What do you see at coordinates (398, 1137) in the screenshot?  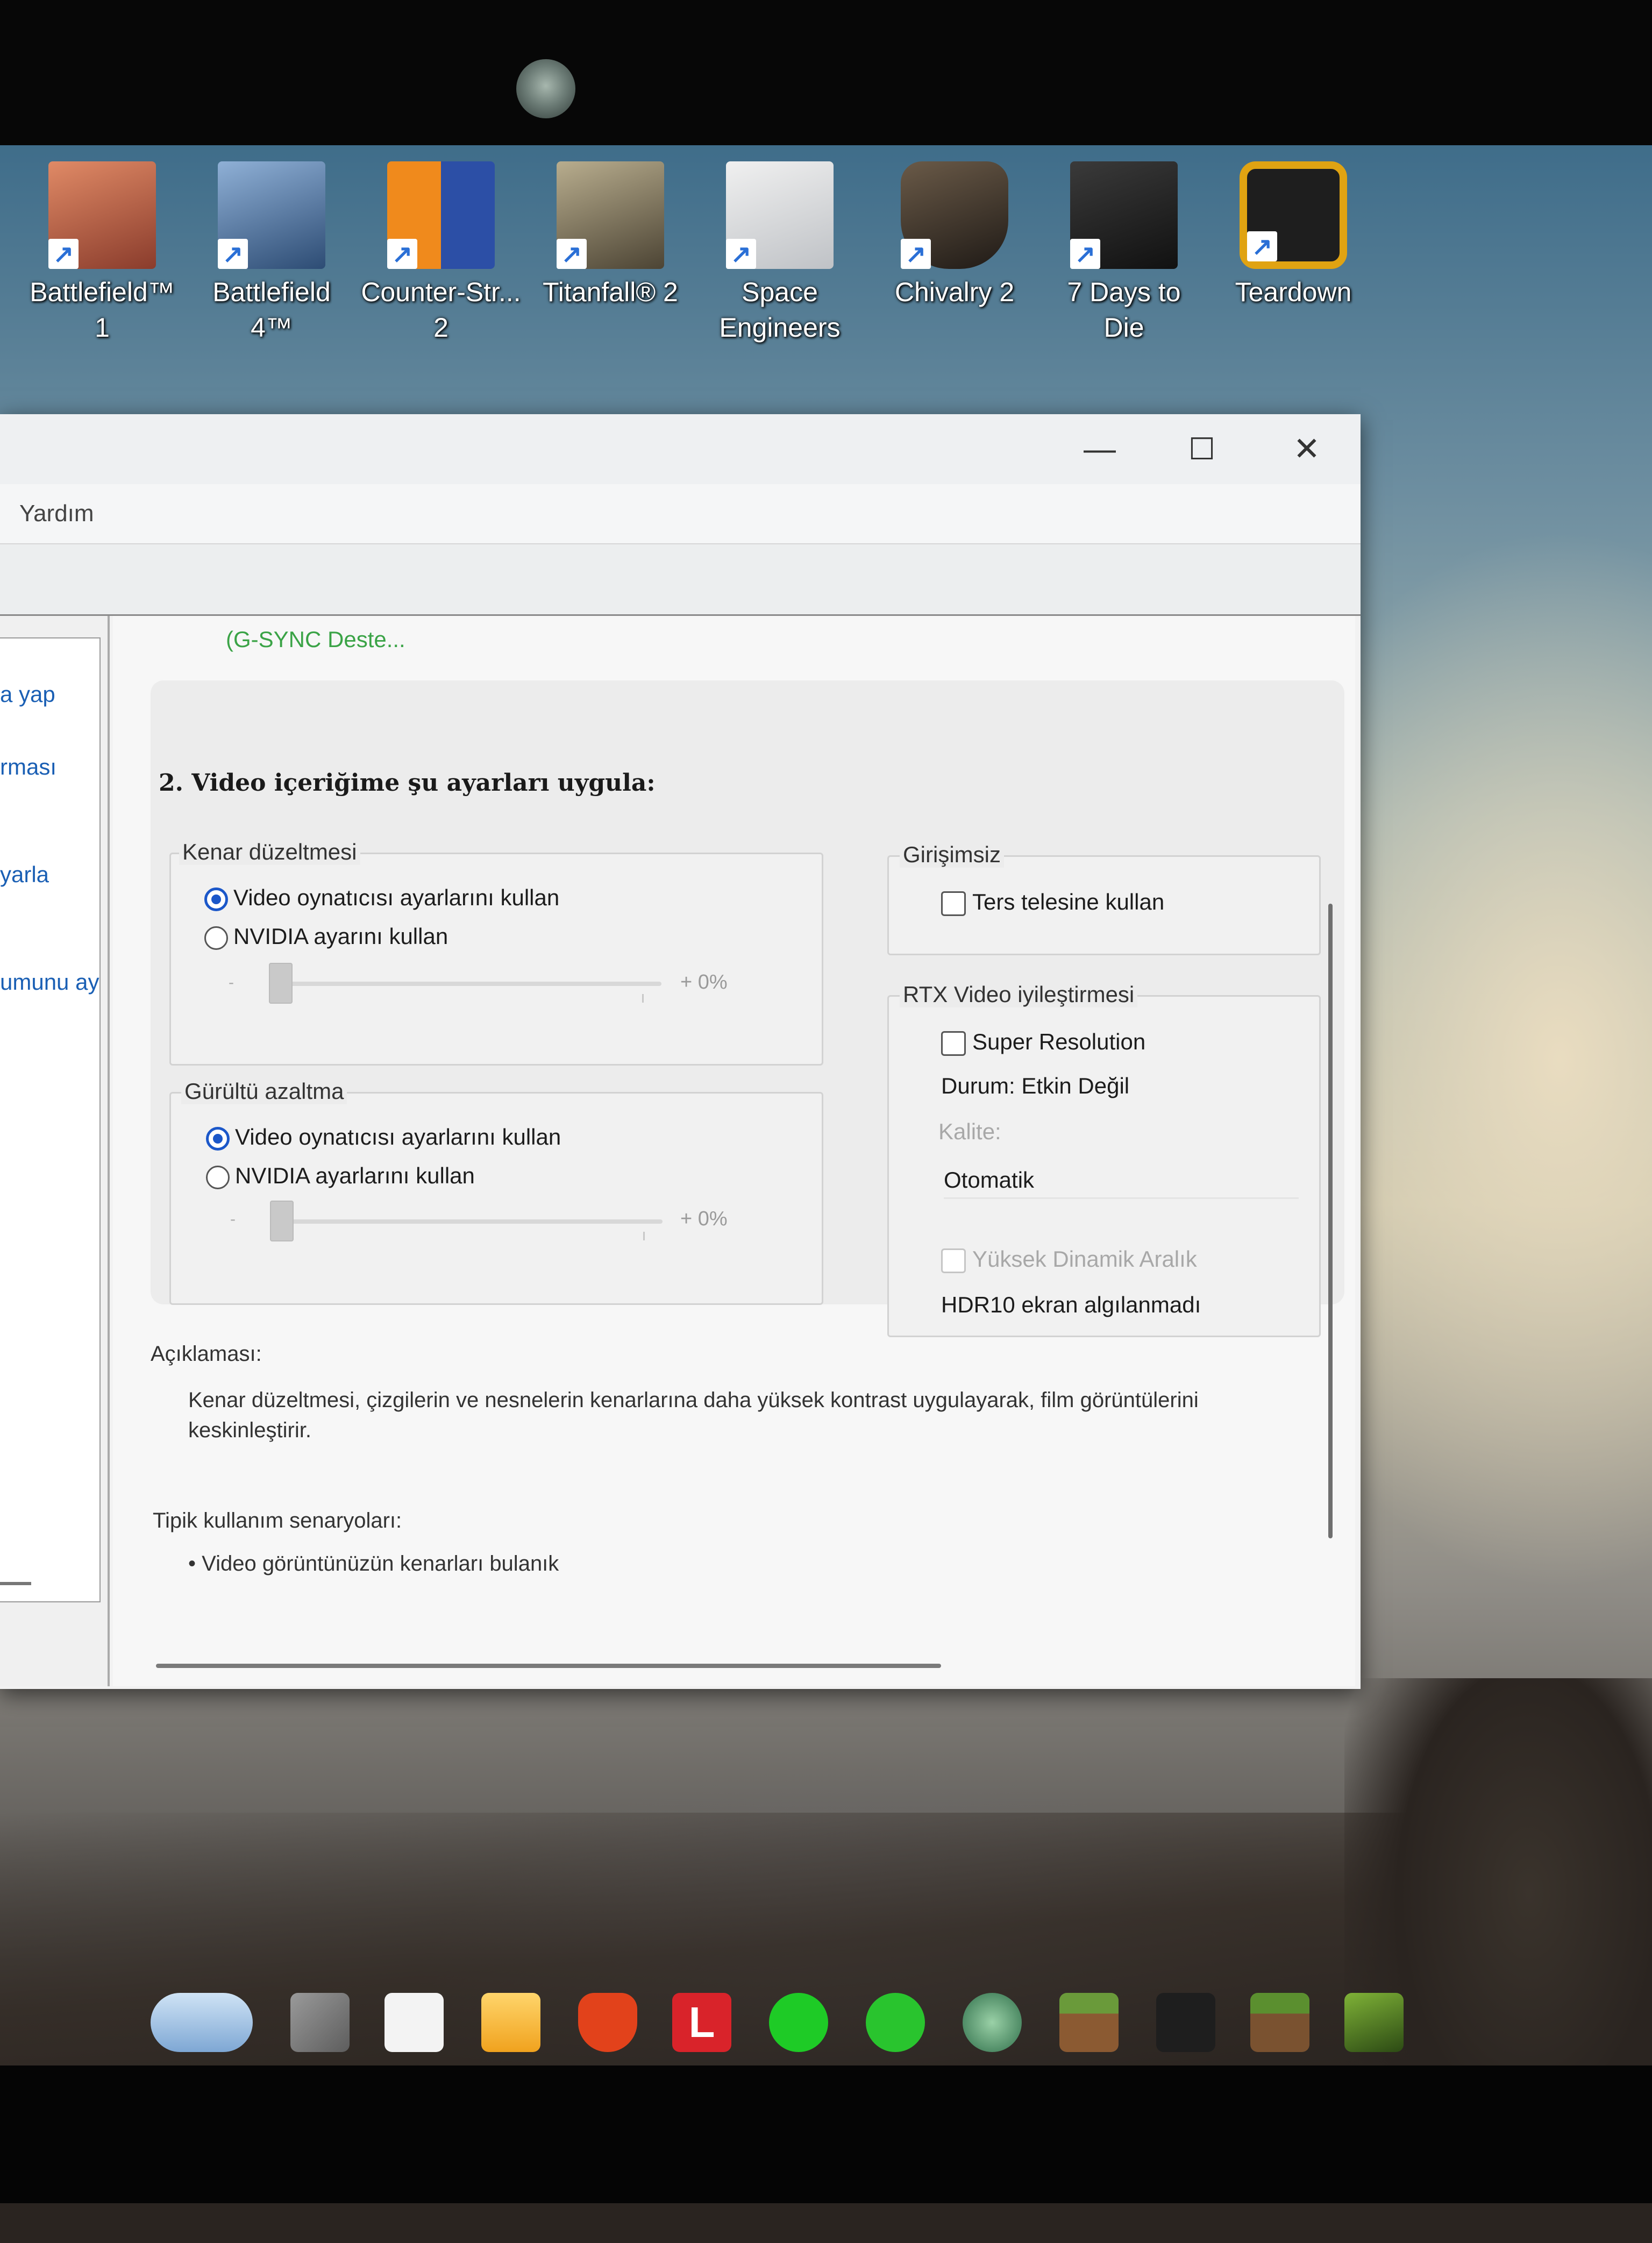 I see `radio-label: Video oynatıcısı ayarlarını kullan` at bounding box center [398, 1137].